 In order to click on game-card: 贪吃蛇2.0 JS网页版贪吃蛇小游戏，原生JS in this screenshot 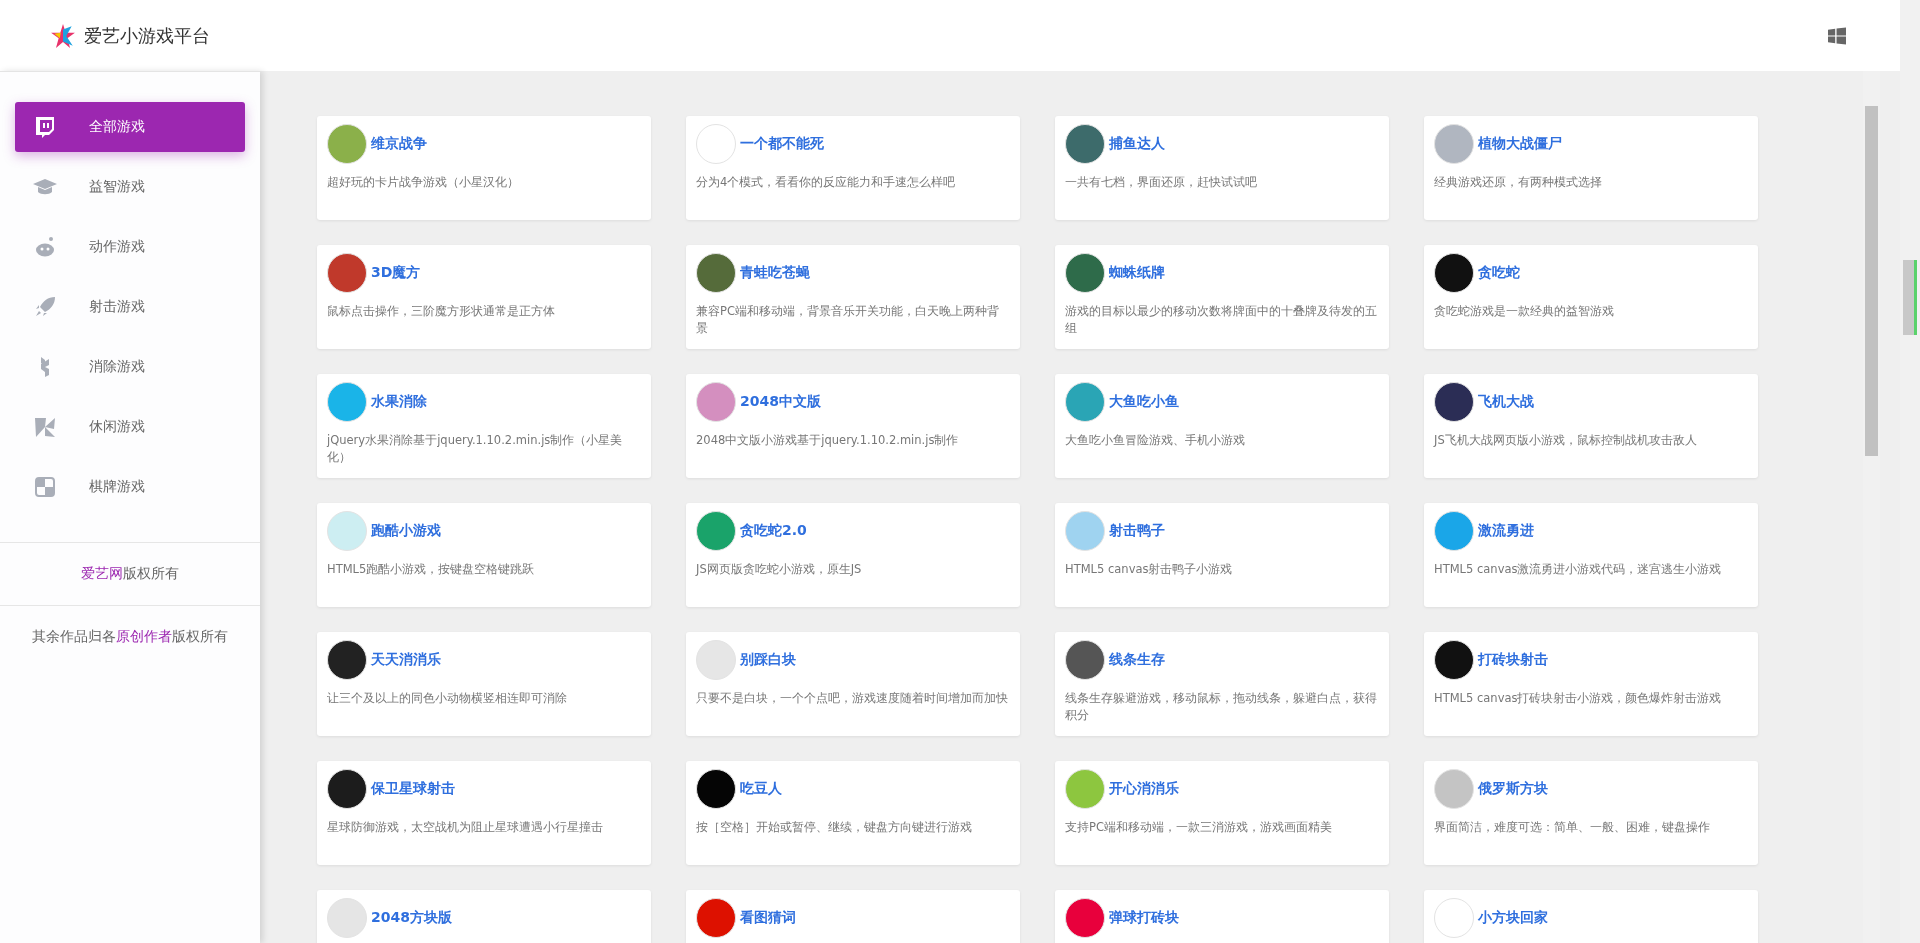, I will do `click(853, 555)`.